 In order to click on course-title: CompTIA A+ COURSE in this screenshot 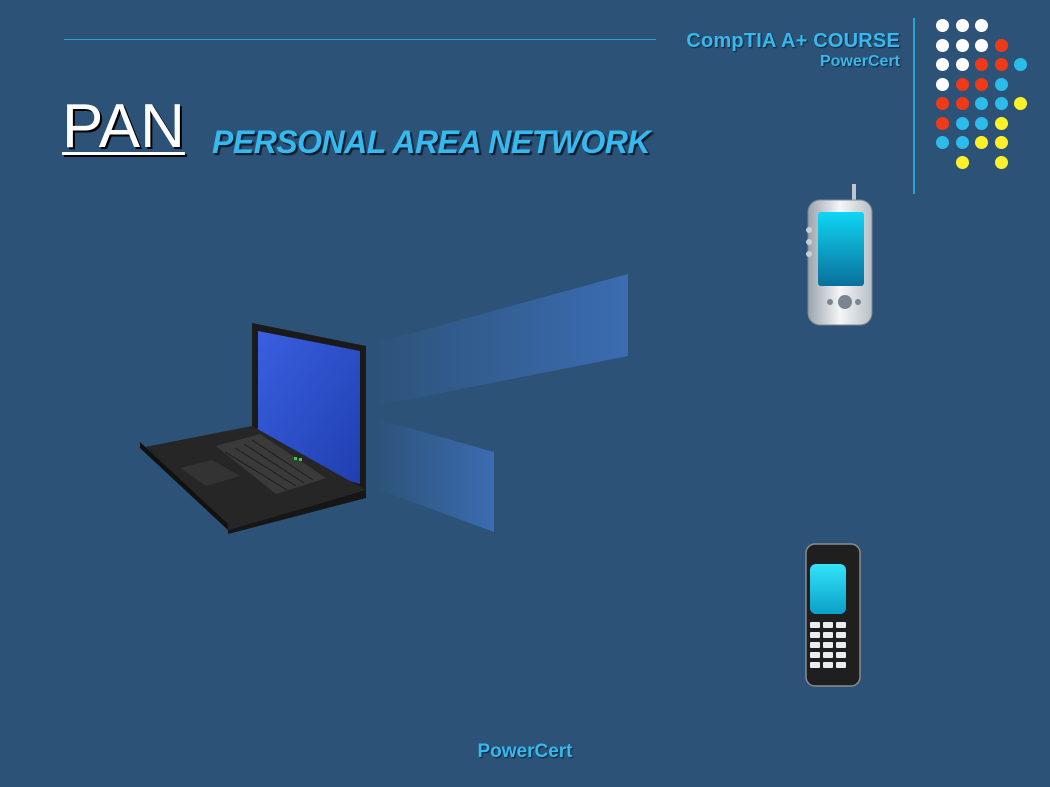, I will do `click(793, 41)`.